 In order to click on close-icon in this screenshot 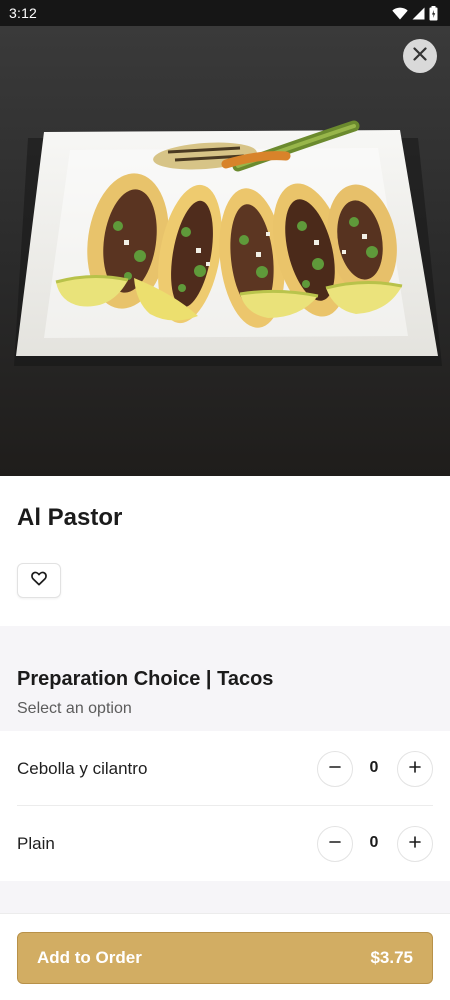, I will do `click(420, 56)`.